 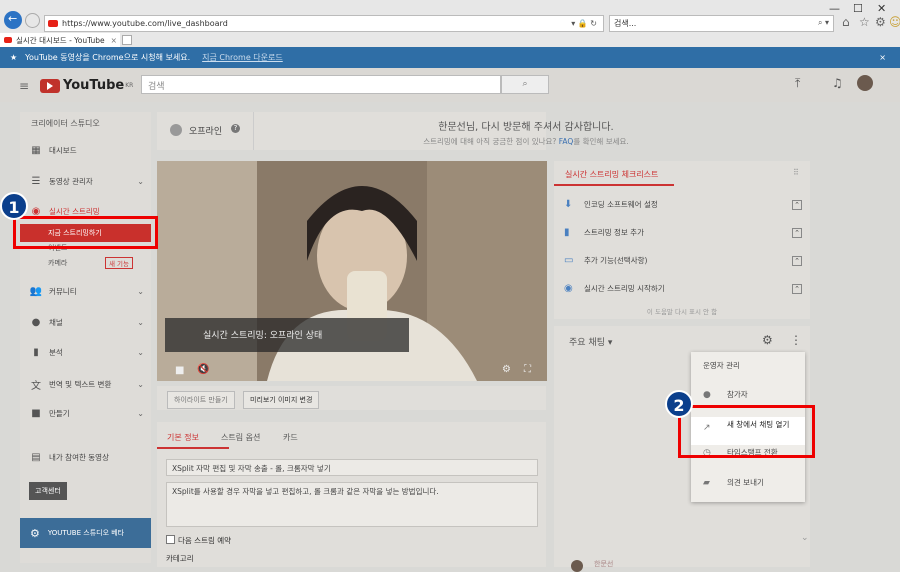 I want to click on channel-icon: ●, so click(x=36, y=322).